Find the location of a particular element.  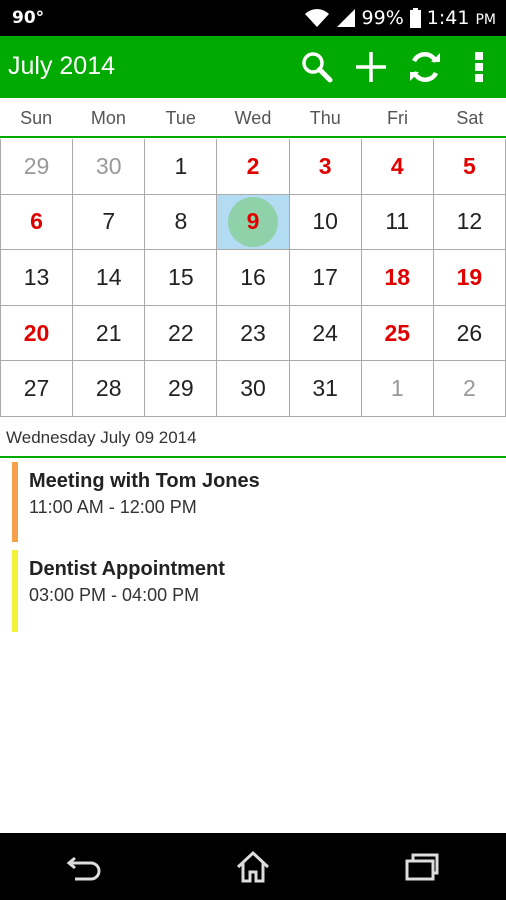

day-cell: 19 is located at coordinates (469, 278).